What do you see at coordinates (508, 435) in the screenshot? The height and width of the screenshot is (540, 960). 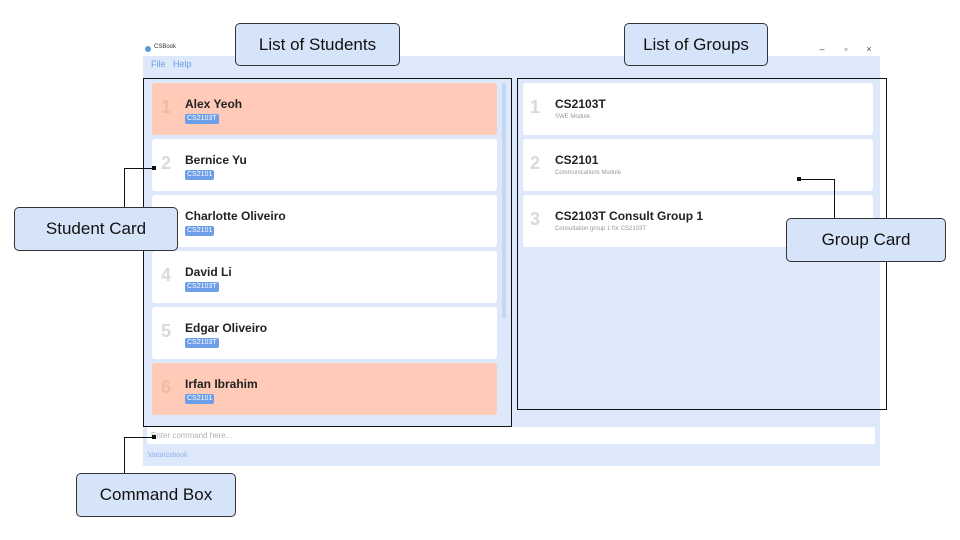 I see `command-input` at bounding box center [508, 435].